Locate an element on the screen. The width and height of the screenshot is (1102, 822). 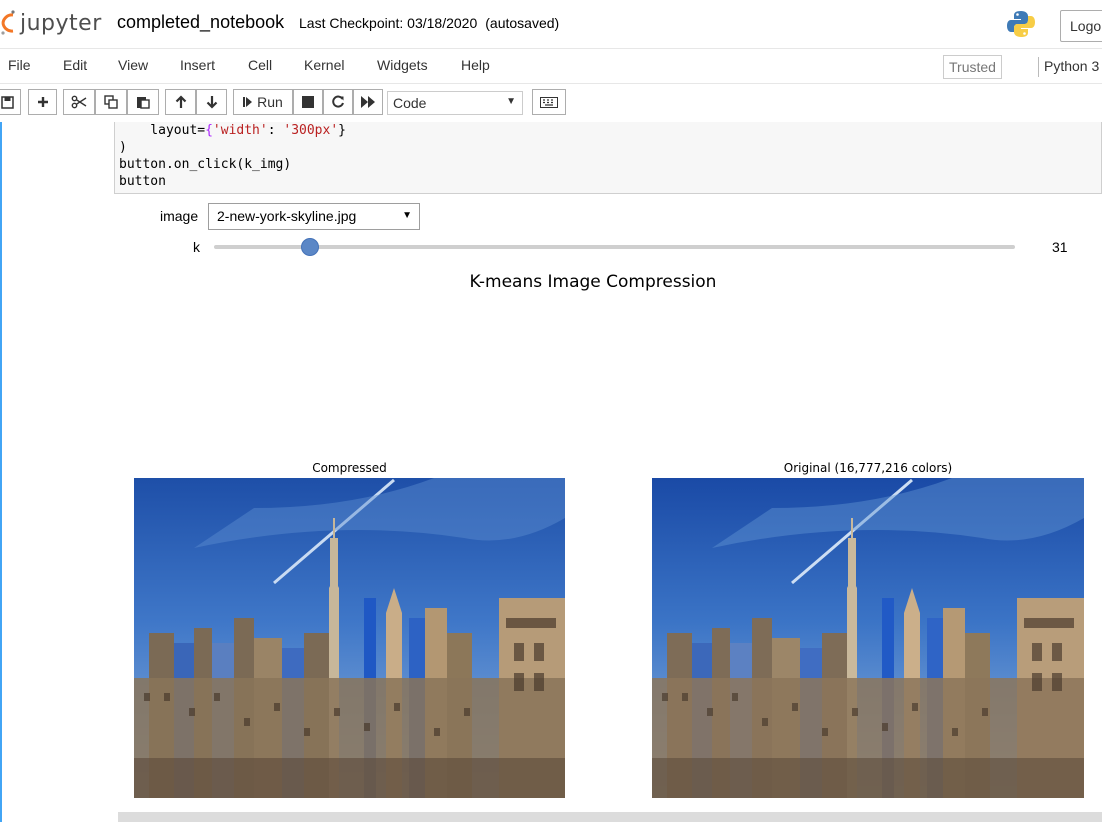
python-logo-icon is located at coordinates (1021, 24).